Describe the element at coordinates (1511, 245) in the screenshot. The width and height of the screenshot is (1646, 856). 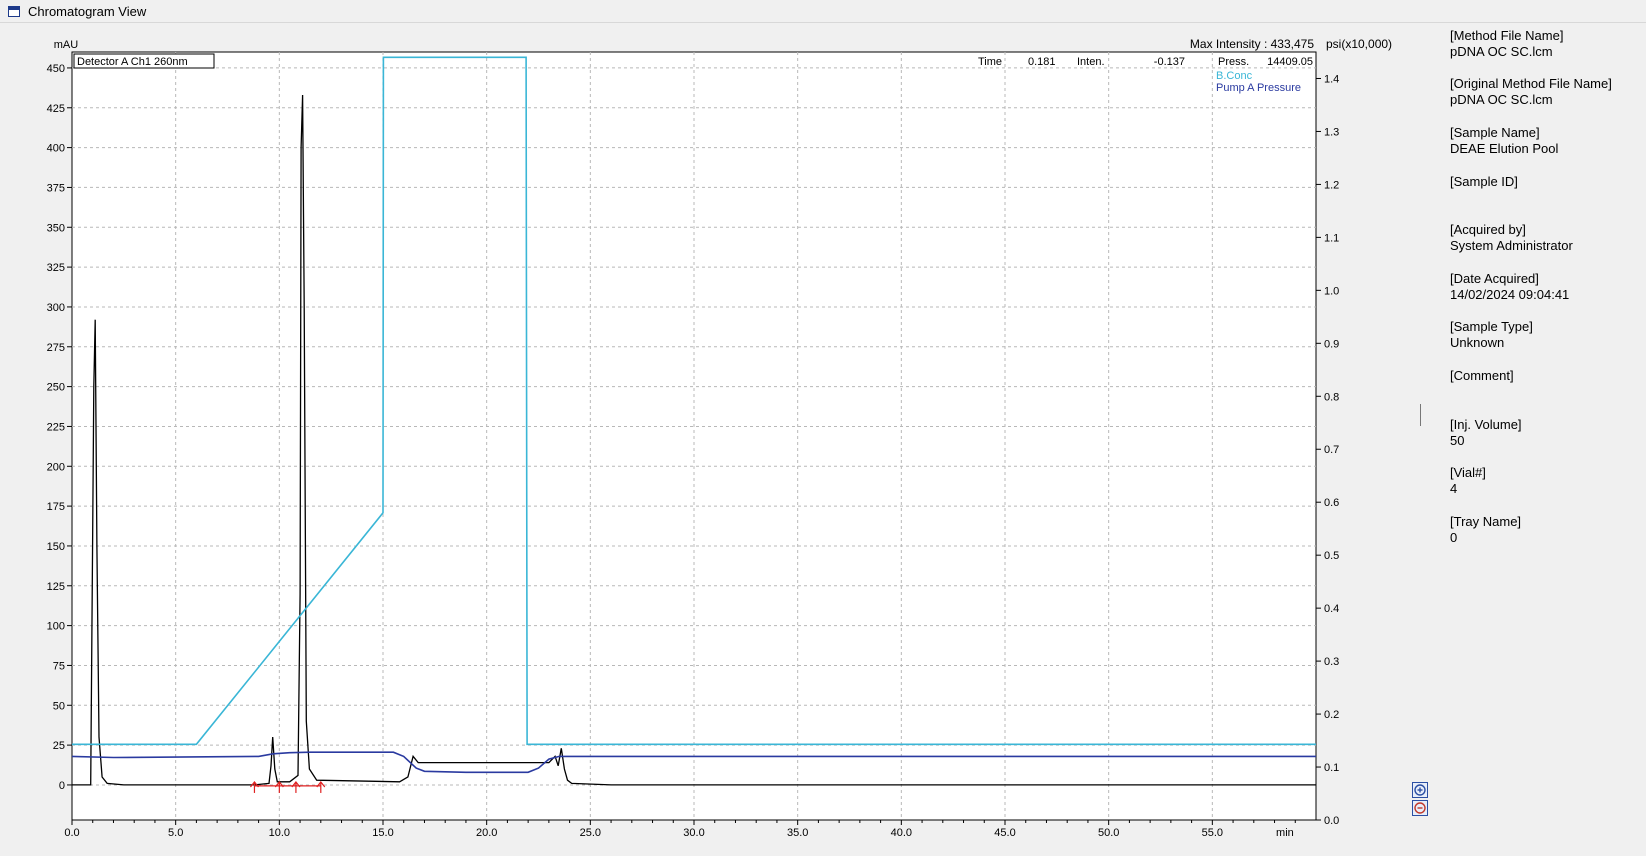
I see `info-value: System Administrator` at that location.